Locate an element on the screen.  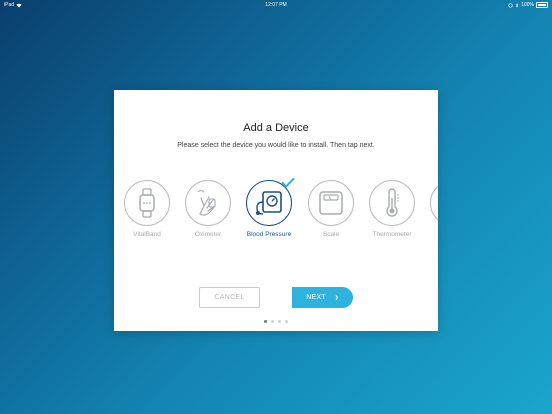
scale-icon is located at coordinates (331, 203).